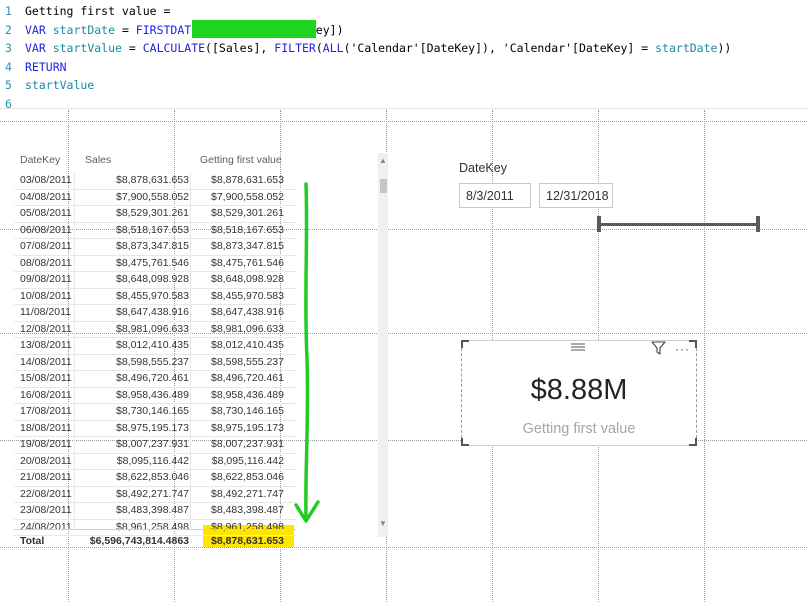 The width and height of the screenshot is (807, 602). I want to click on table-row: 04/08/2011 $7,900,558.052 $7,900,558.052, so click(155, 198).